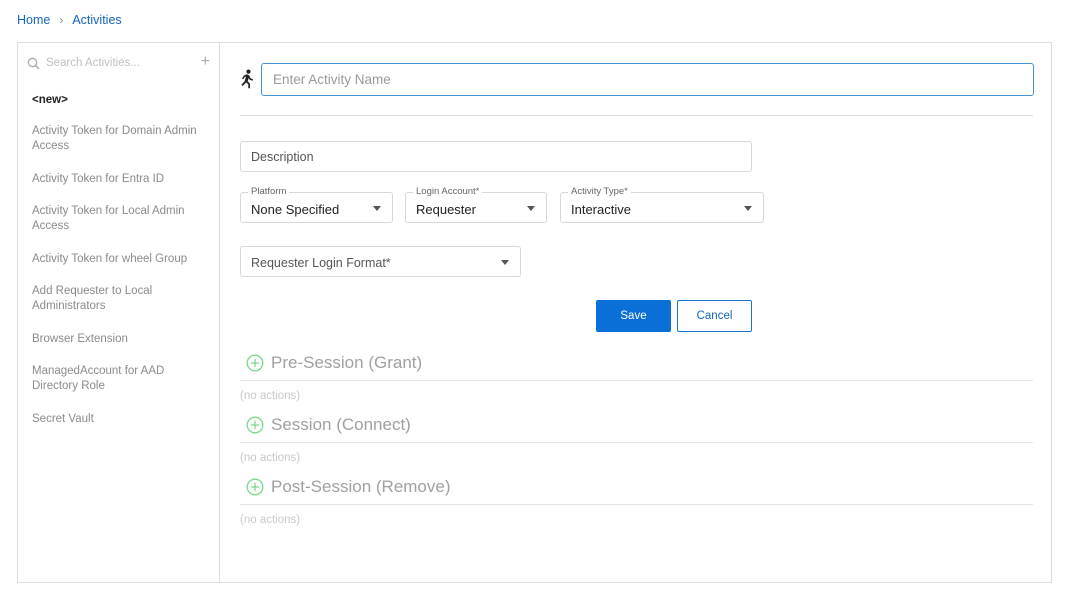  I want to click on requester-login-format-placeholder: Requester Login Format*, so click(321, 263).